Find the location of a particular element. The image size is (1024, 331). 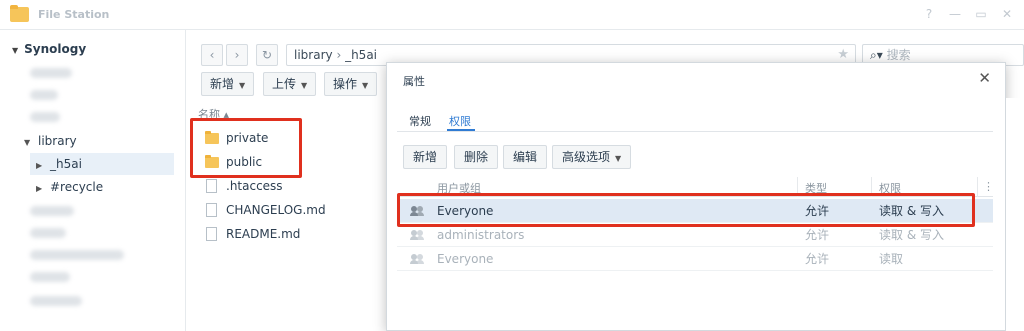

window-title: File Station is located at coordinates (74, 14).